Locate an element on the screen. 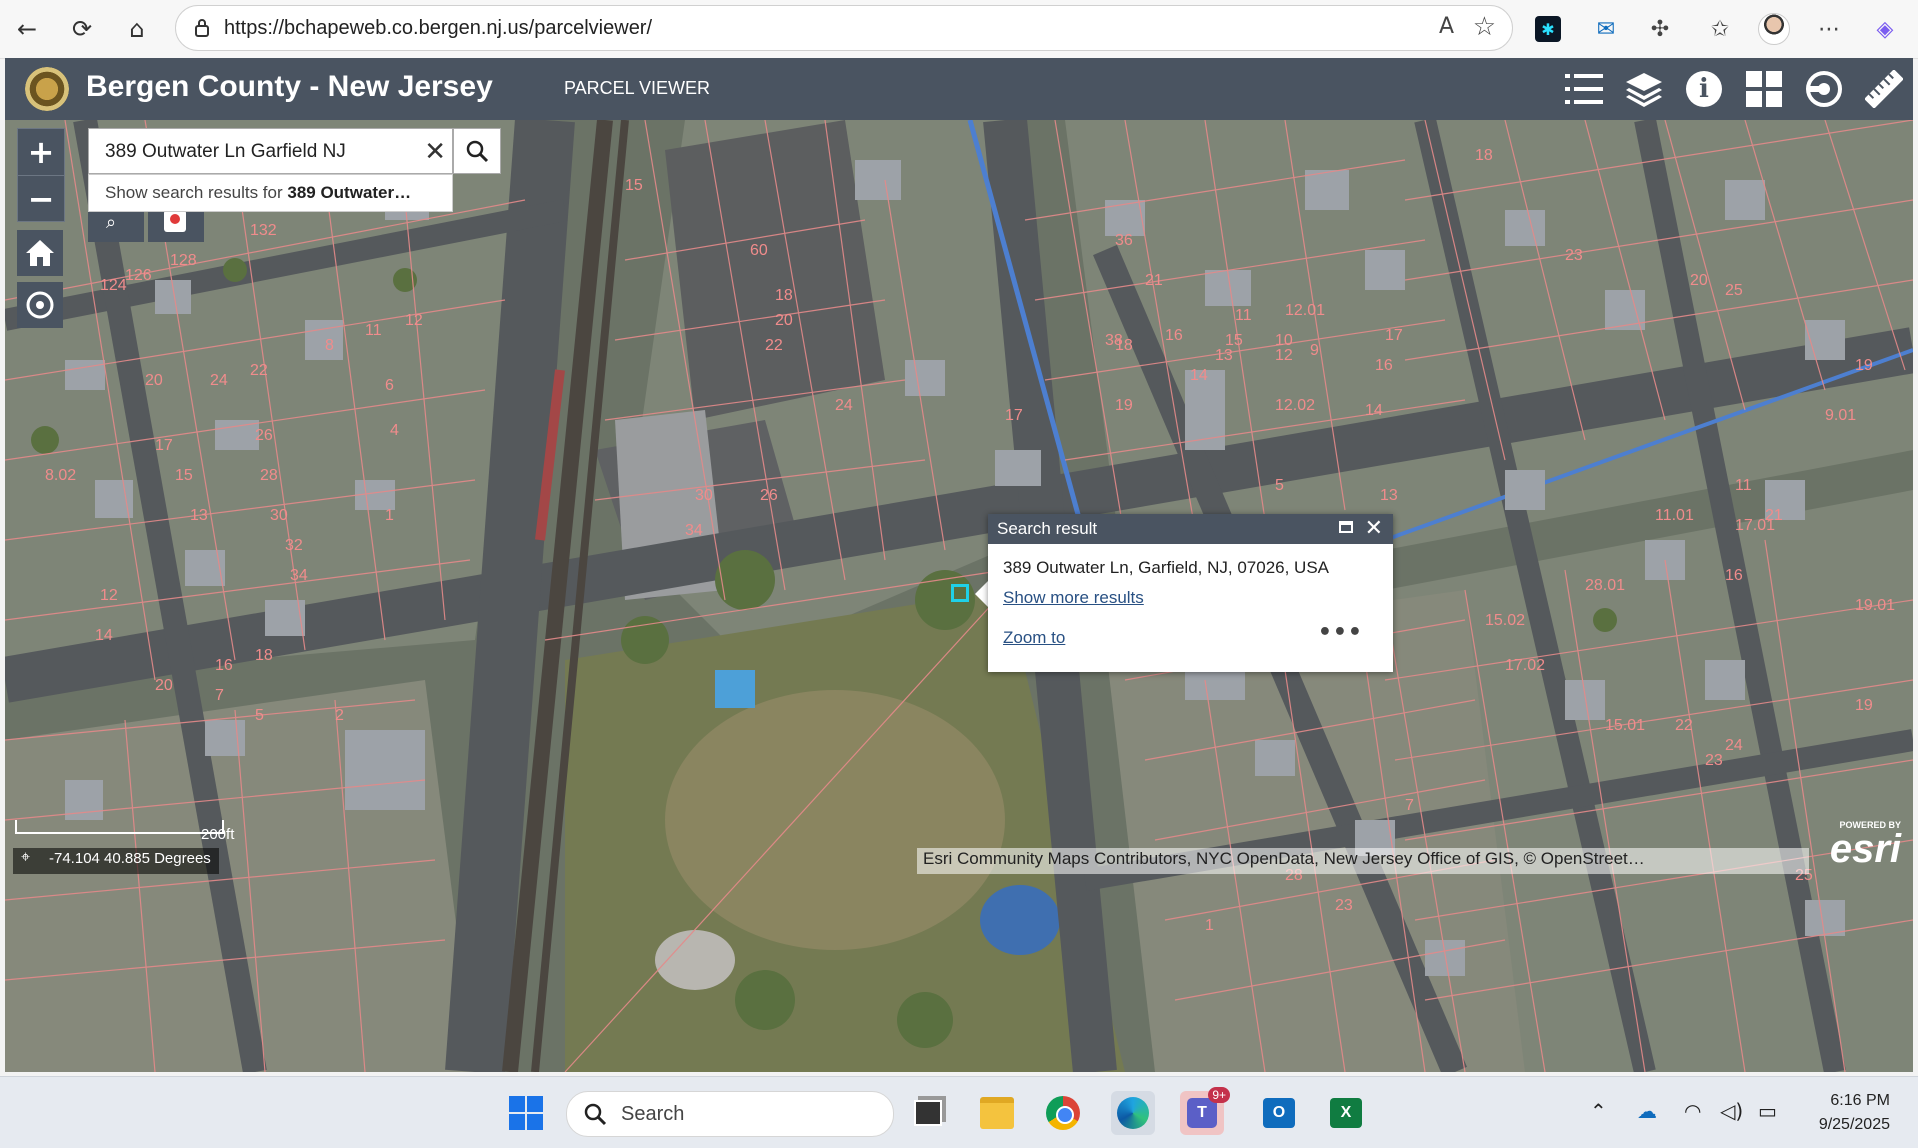  county-seal-logo is located at coordinates (47, 89).